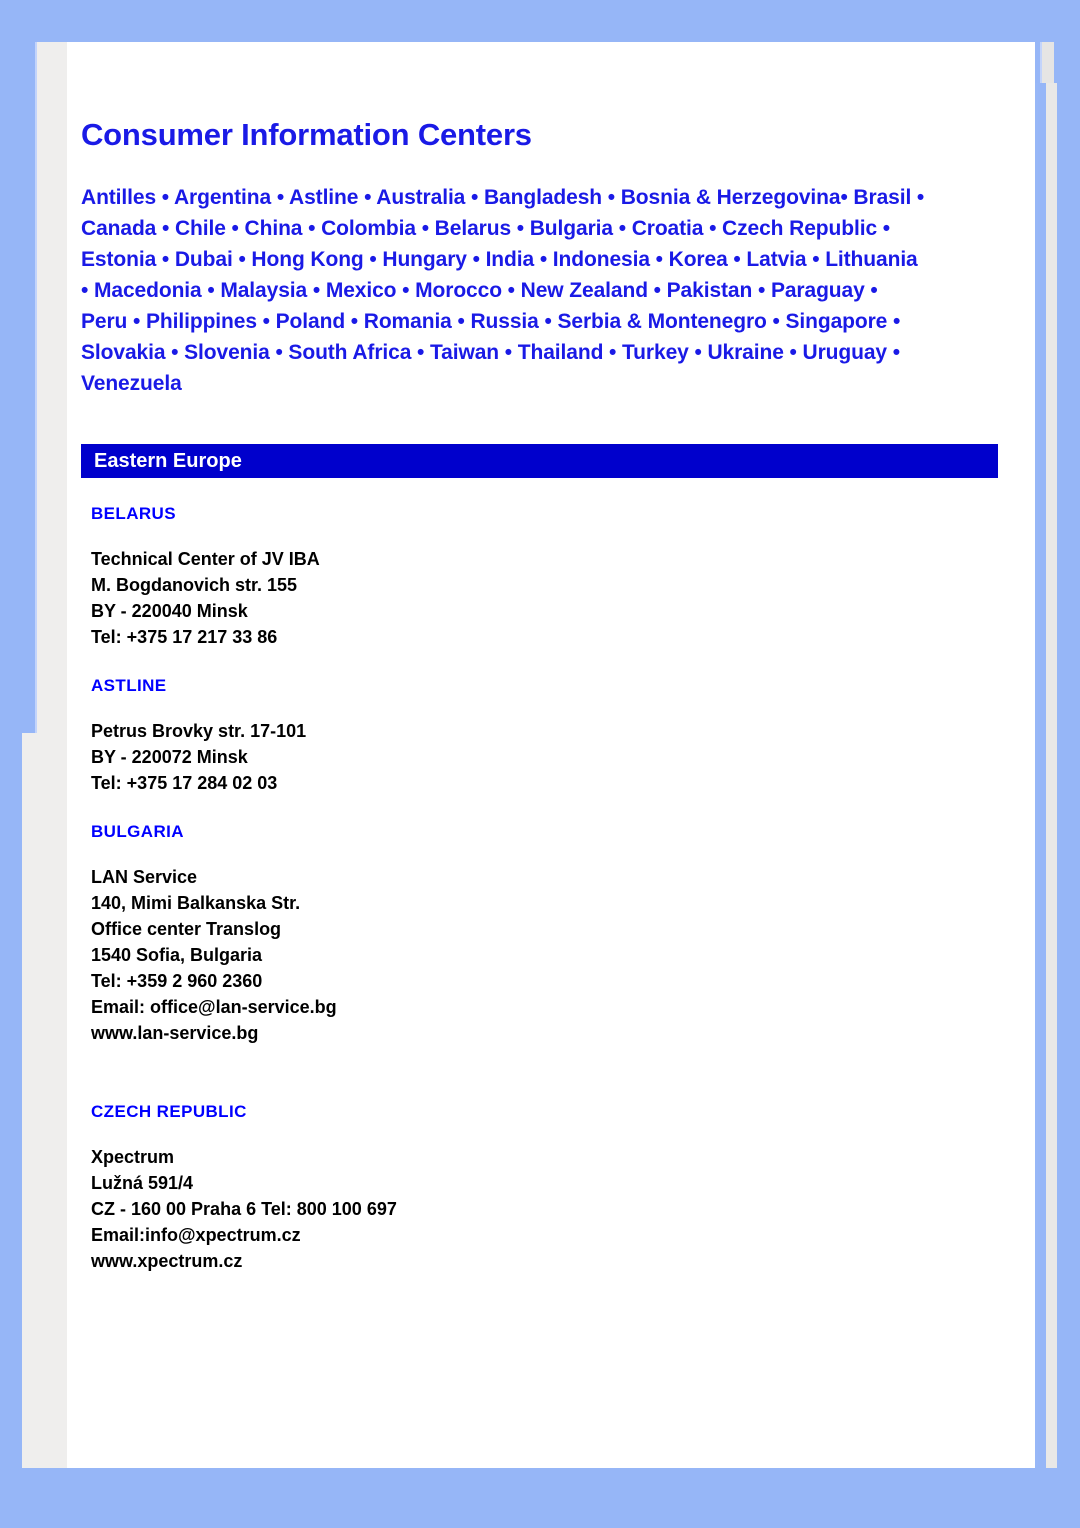 This screenshot has width=1080, height=1528. What do you see at coordinates (194, 585) in the screenshot?
I see `address-line: M. Bogdanovich str. 155` at bounding box center [194, 585].